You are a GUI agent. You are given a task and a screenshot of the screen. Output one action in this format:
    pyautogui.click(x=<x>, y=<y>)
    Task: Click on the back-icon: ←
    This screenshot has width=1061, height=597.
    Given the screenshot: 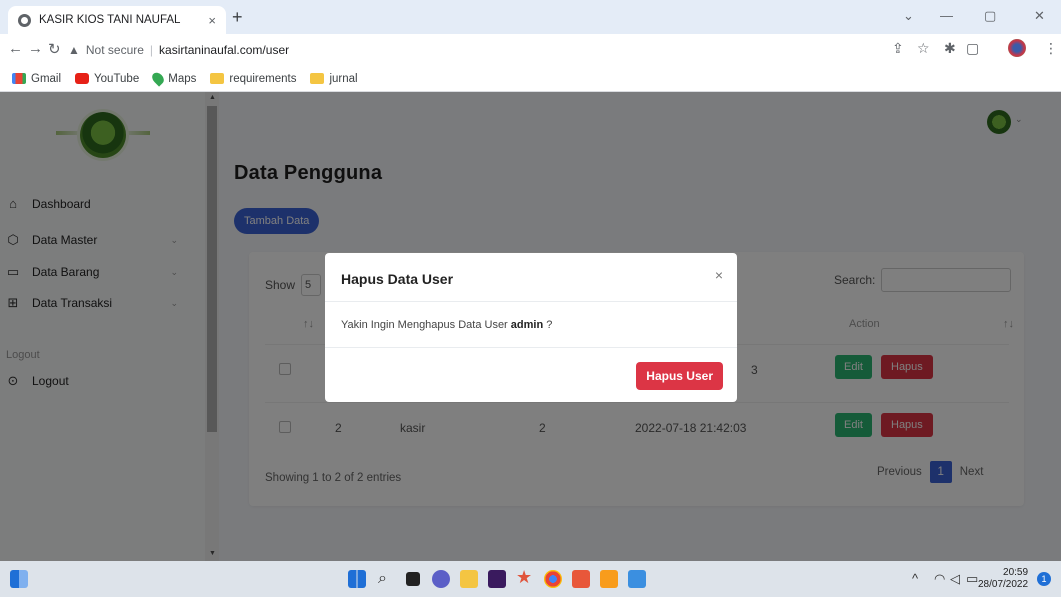 What is the action you would take?
    pyautogui.click(x=15, y=48)
    